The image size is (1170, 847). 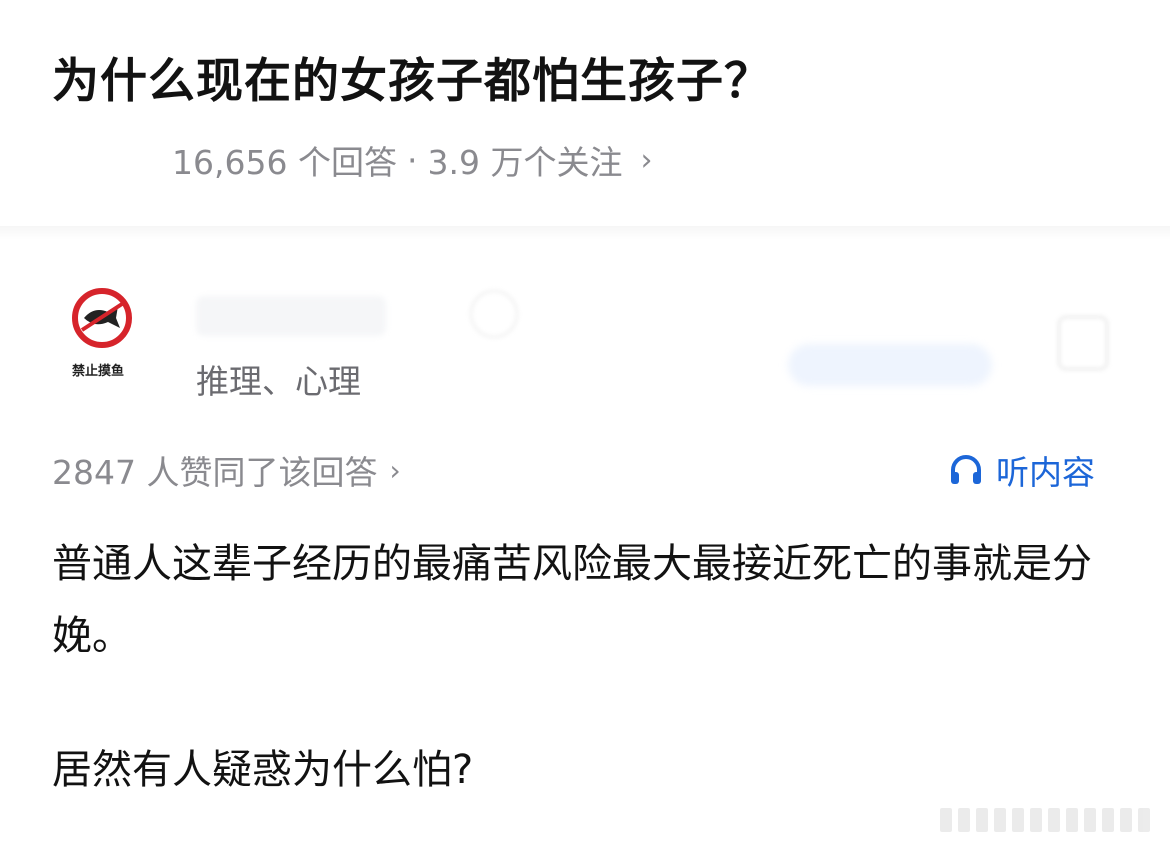 What do you see at coordinates (278, 381) in the screenshot?
I see `author-tags: 推理、心理` at bounding box center [278, 381].